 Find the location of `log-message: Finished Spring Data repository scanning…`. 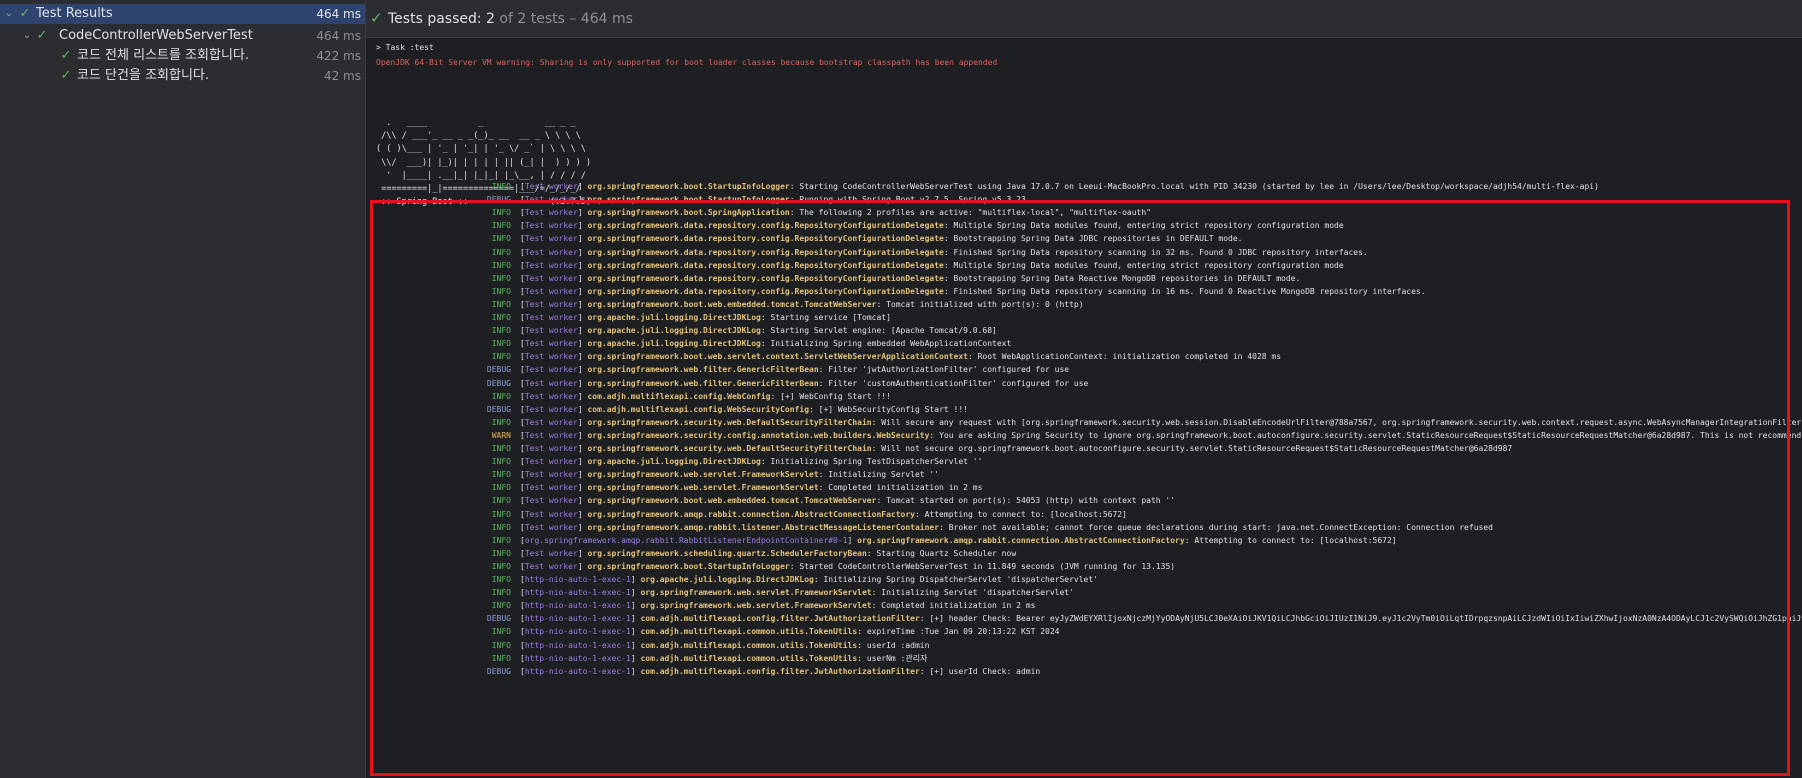

log-message: Finished Spring Data repository scanning… is located at coordinates (1189, 291).